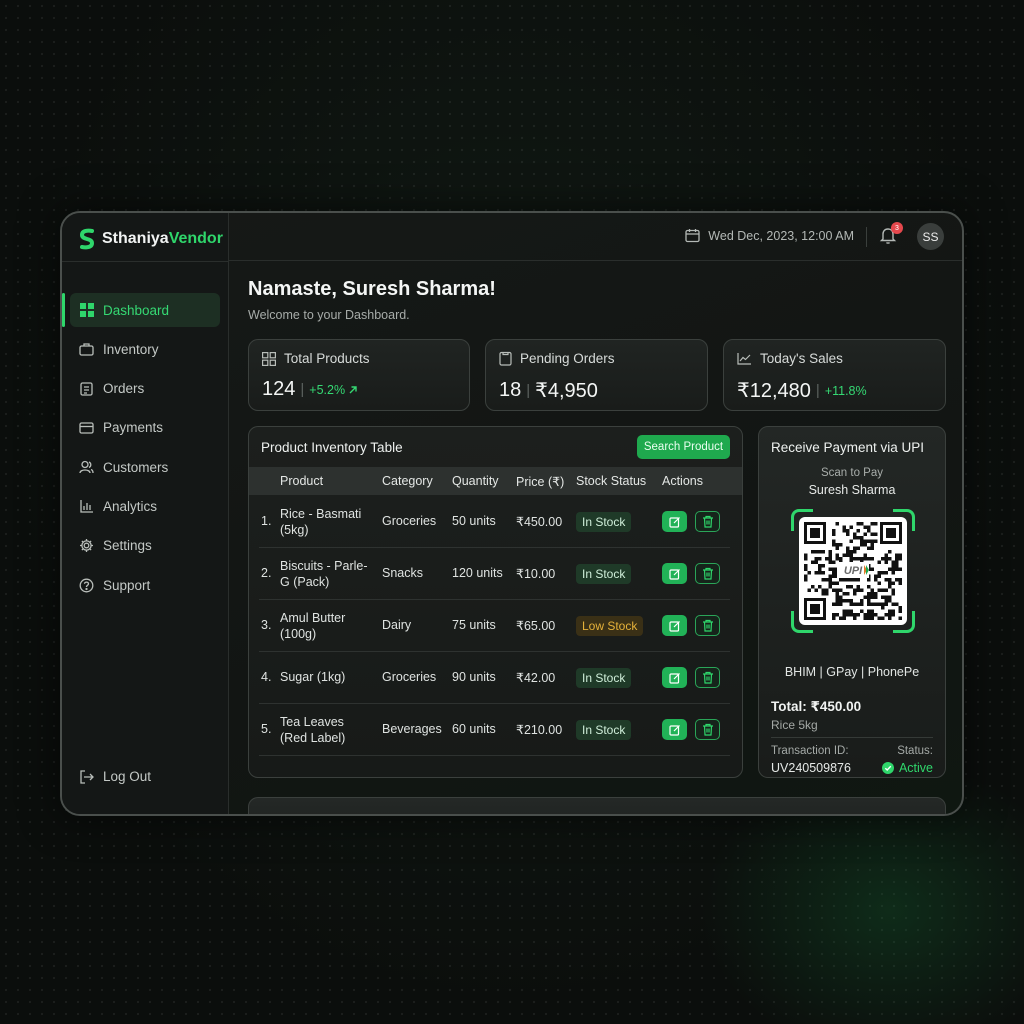 Image resolution: width=1024 pixels, height=1024 pixels. What do you see at coordinates (930, 236) in the screenshot?
I see `avatar: SS` at bounding box center [930, 236].